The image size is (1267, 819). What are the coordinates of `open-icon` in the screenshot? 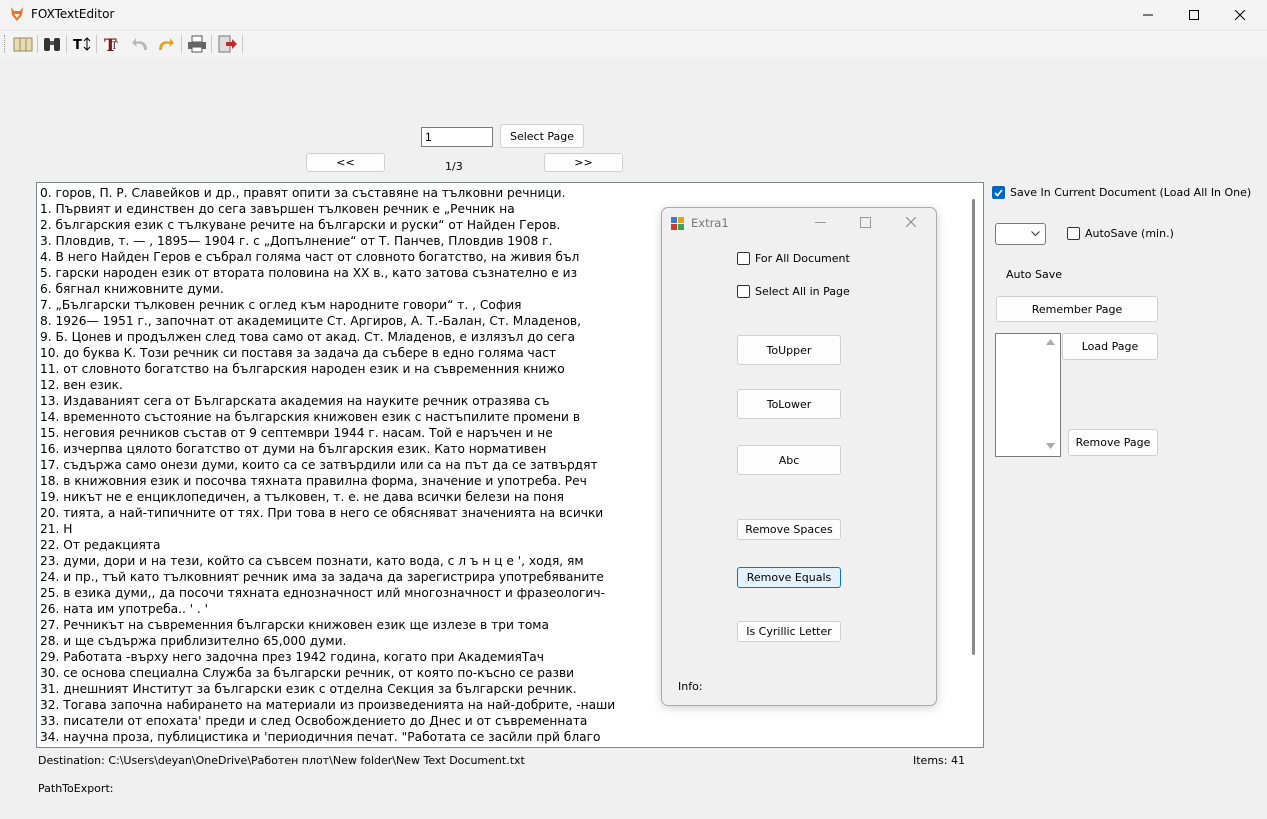 It's located at (23, 44).